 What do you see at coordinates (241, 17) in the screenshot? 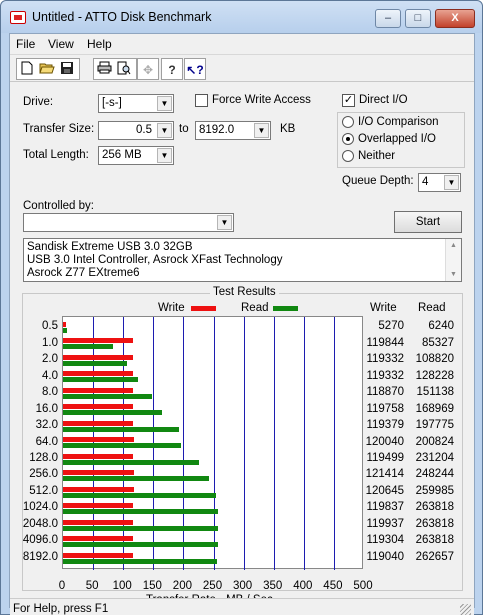
I see `title-bar: Untitled - ATTO Disk Benchmark – □ X` at bounding box center [241, 17].